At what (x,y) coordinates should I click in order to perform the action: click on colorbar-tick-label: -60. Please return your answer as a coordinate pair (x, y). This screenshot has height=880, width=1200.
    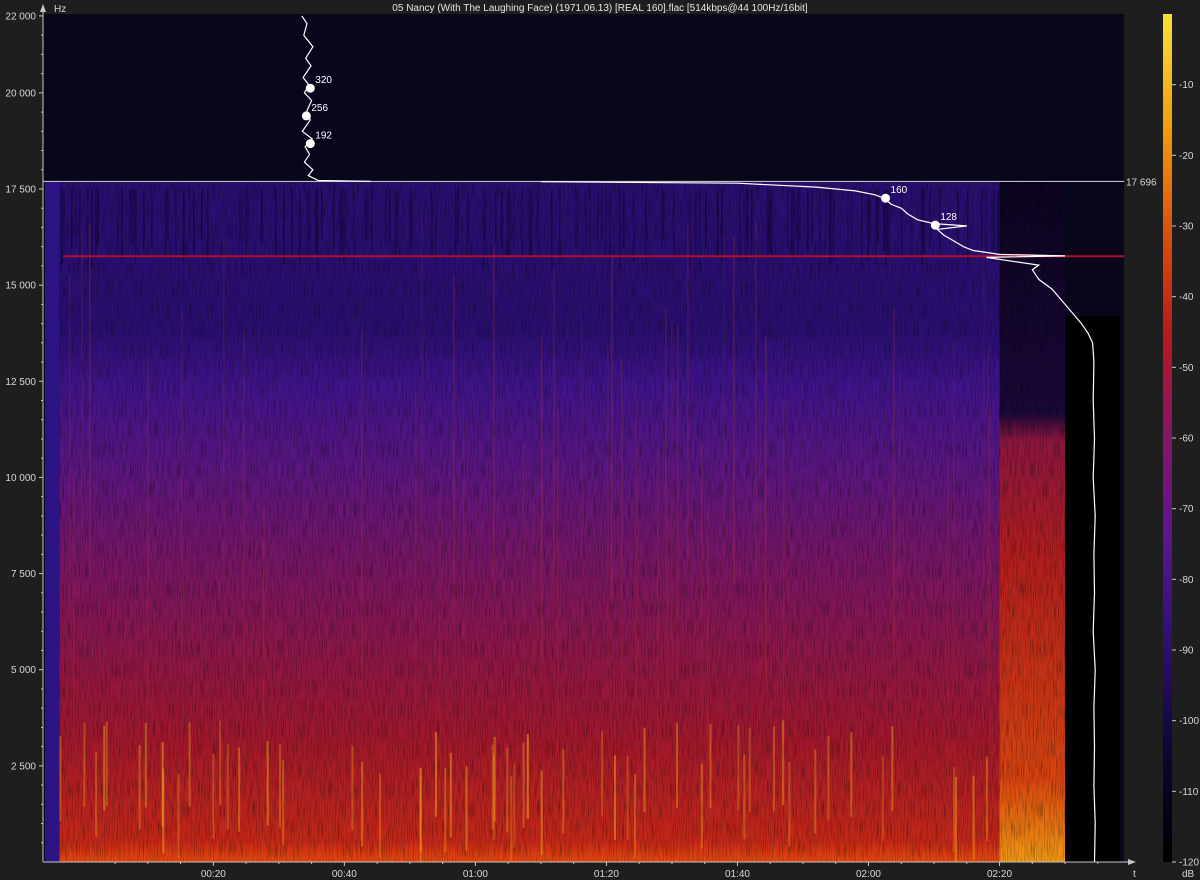
    Looking at the image, I should click on (1186, 439).